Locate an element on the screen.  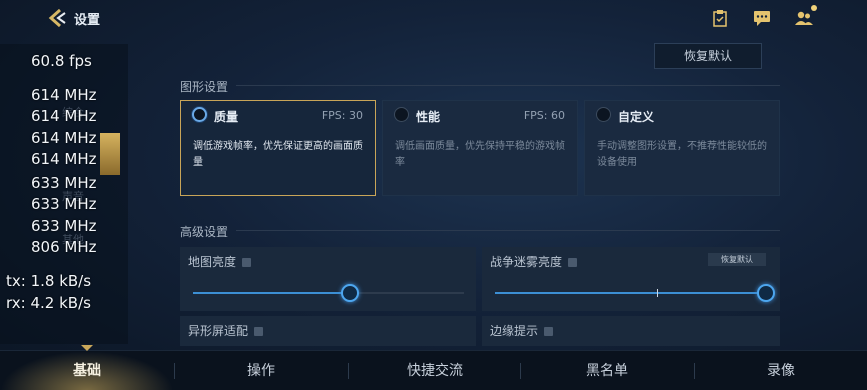
cpu-freq: 806 MHz is located at coordinates (64, 247).